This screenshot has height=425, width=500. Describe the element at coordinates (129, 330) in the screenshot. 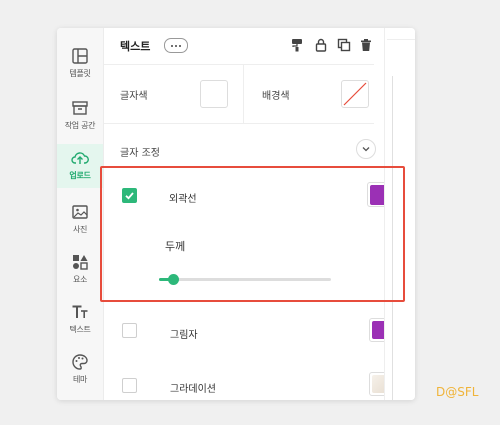

I see `shadow-checkbox` at that location.